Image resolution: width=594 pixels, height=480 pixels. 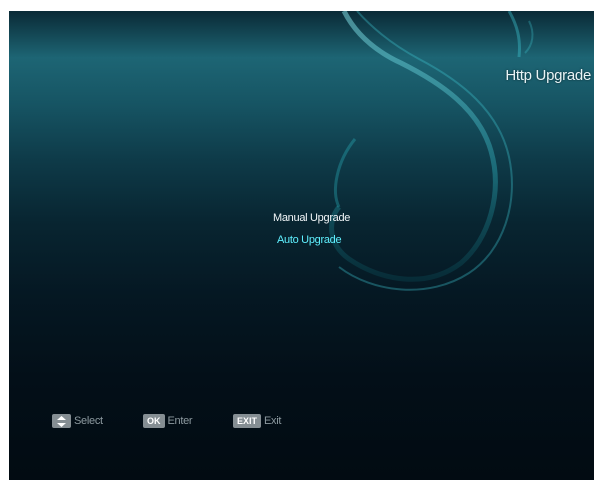 I want to click on upgrade-menu: Manual Upgrade Auto Upgrade, so click(x=311, y=229).